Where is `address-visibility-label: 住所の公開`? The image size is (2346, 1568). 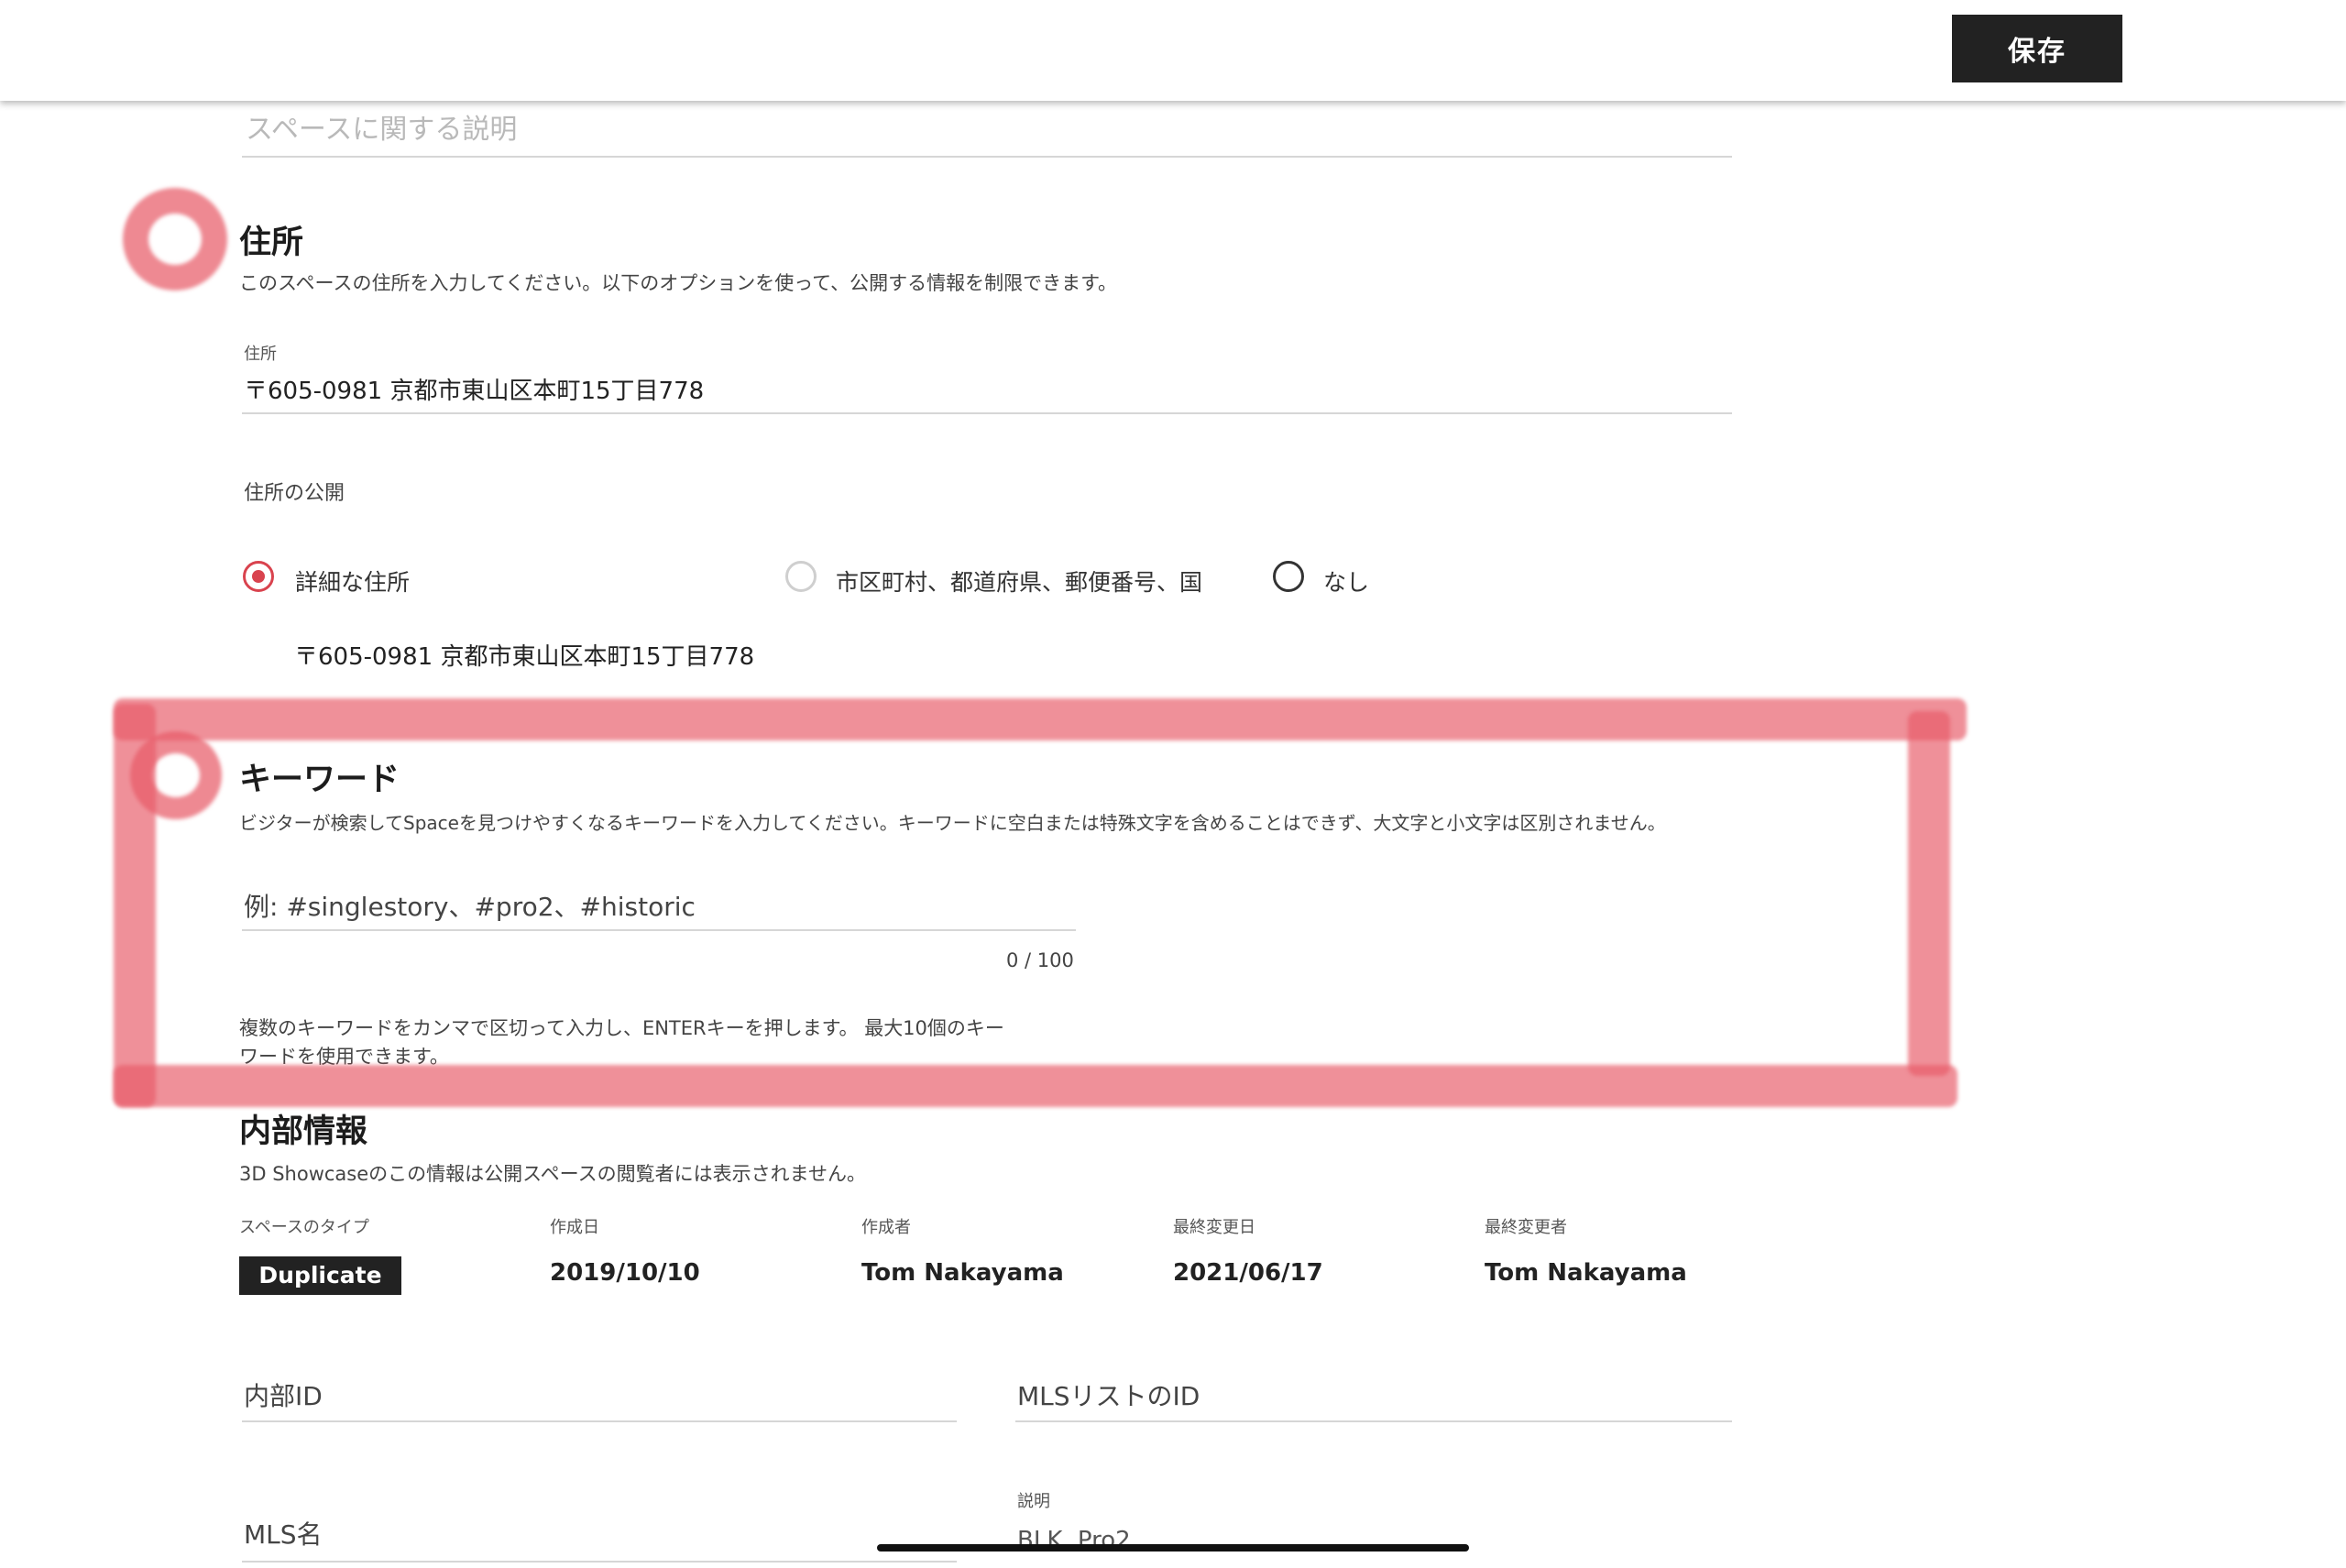 address-visibility-label: 住所の公開 is located at coordinates (294, 493).